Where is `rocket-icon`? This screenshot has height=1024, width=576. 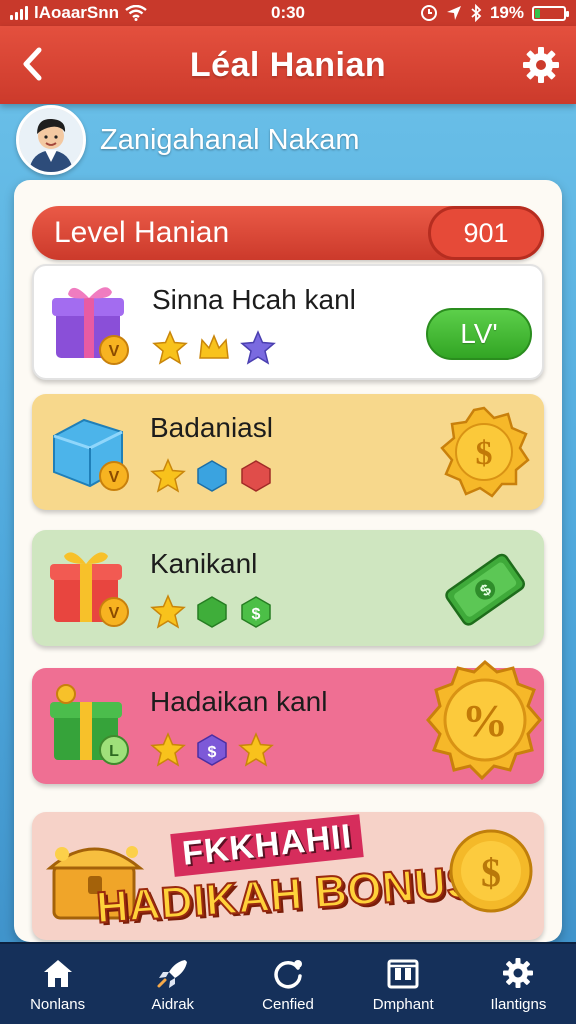 rocket-icon is located at coordinates (172, 973).